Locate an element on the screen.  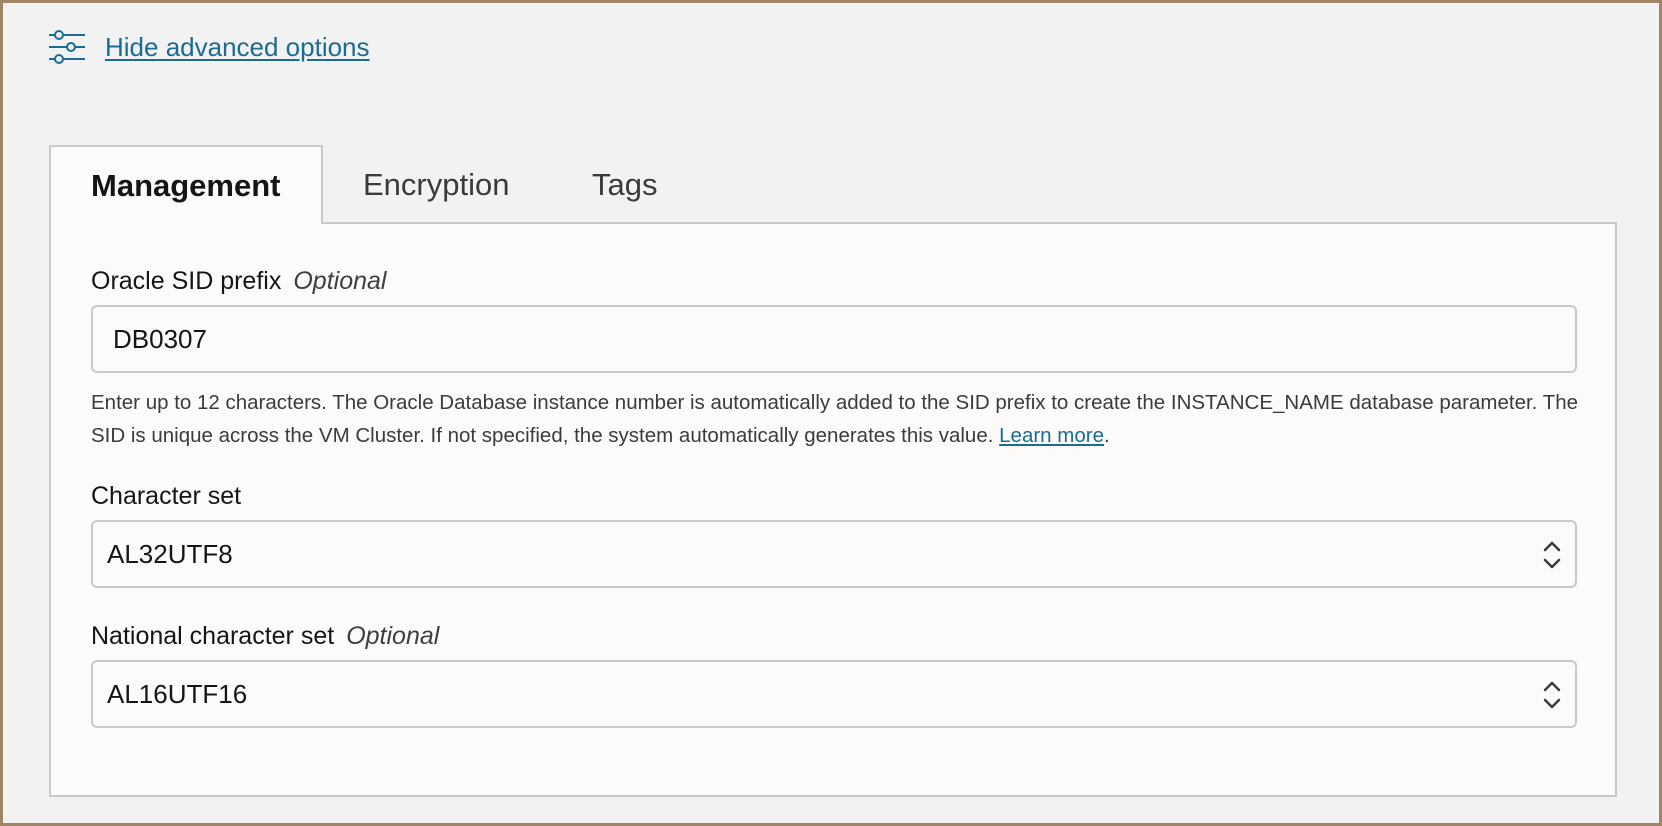
tab-management: Management is located at coordinates (186, 184).